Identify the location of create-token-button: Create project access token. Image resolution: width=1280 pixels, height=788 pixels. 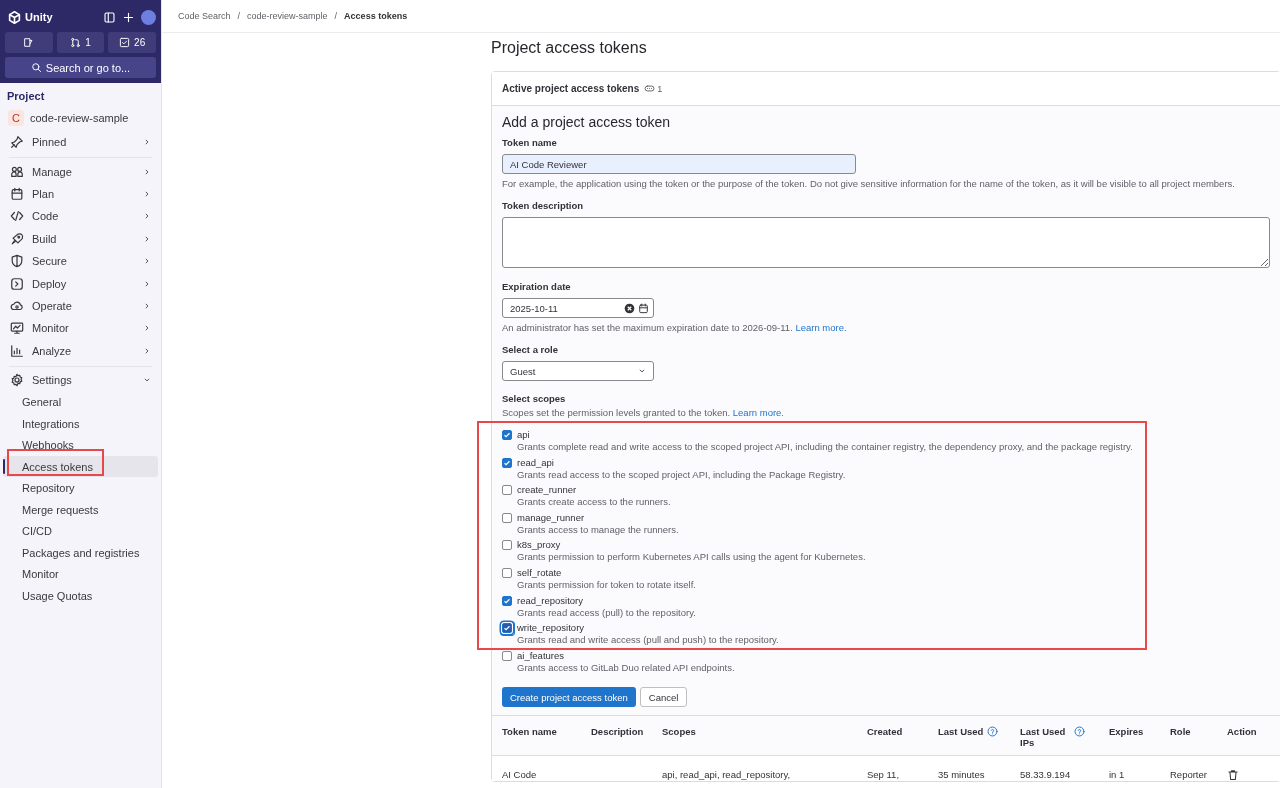
(569, 697).